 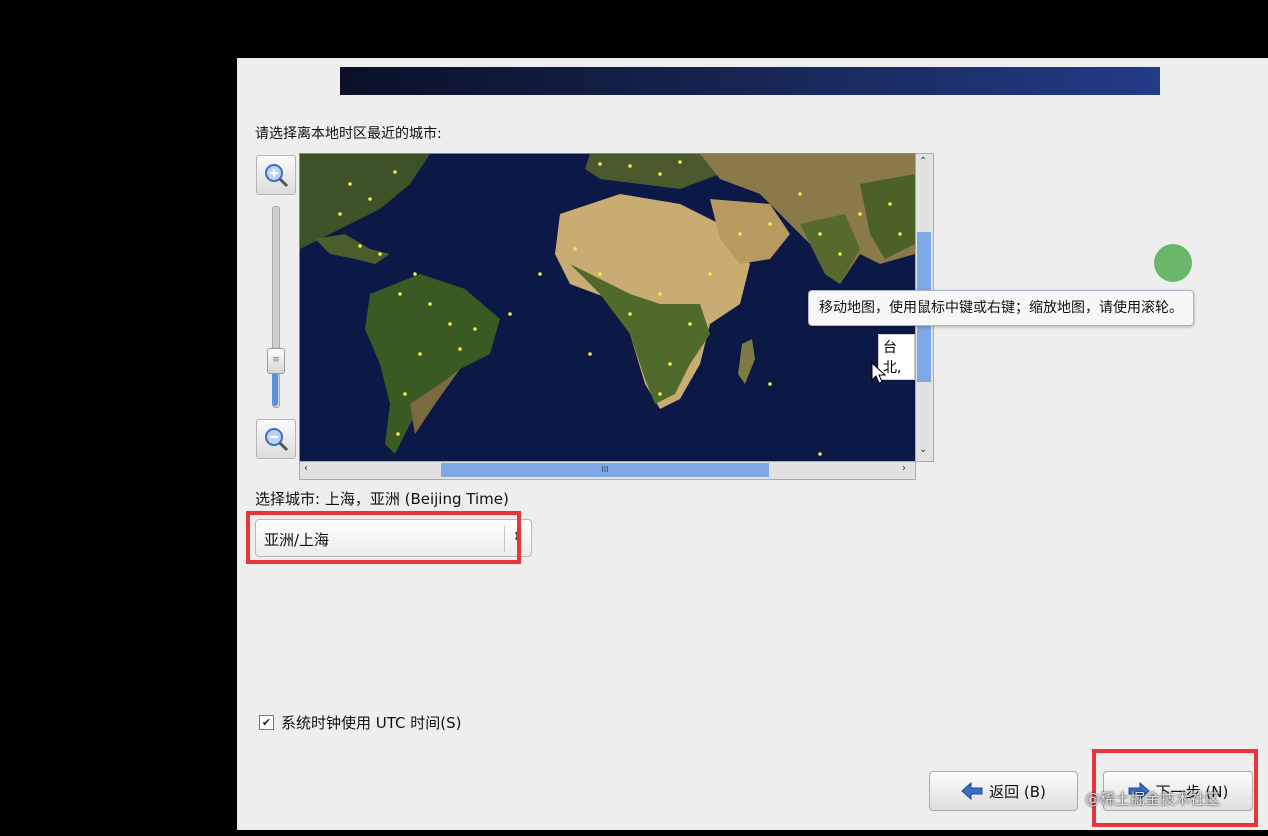 I want to click on horizontal-scroll-thumb: III, so click(x=605, y=470).